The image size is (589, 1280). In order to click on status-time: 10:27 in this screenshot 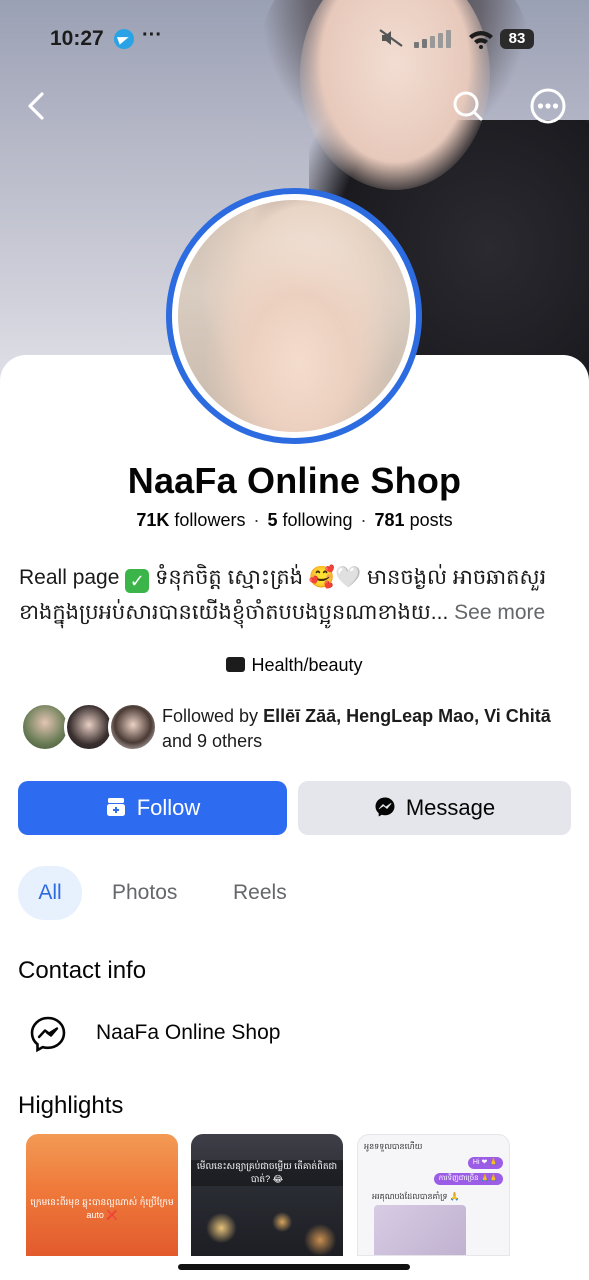, I will do `click(77, 38)`.